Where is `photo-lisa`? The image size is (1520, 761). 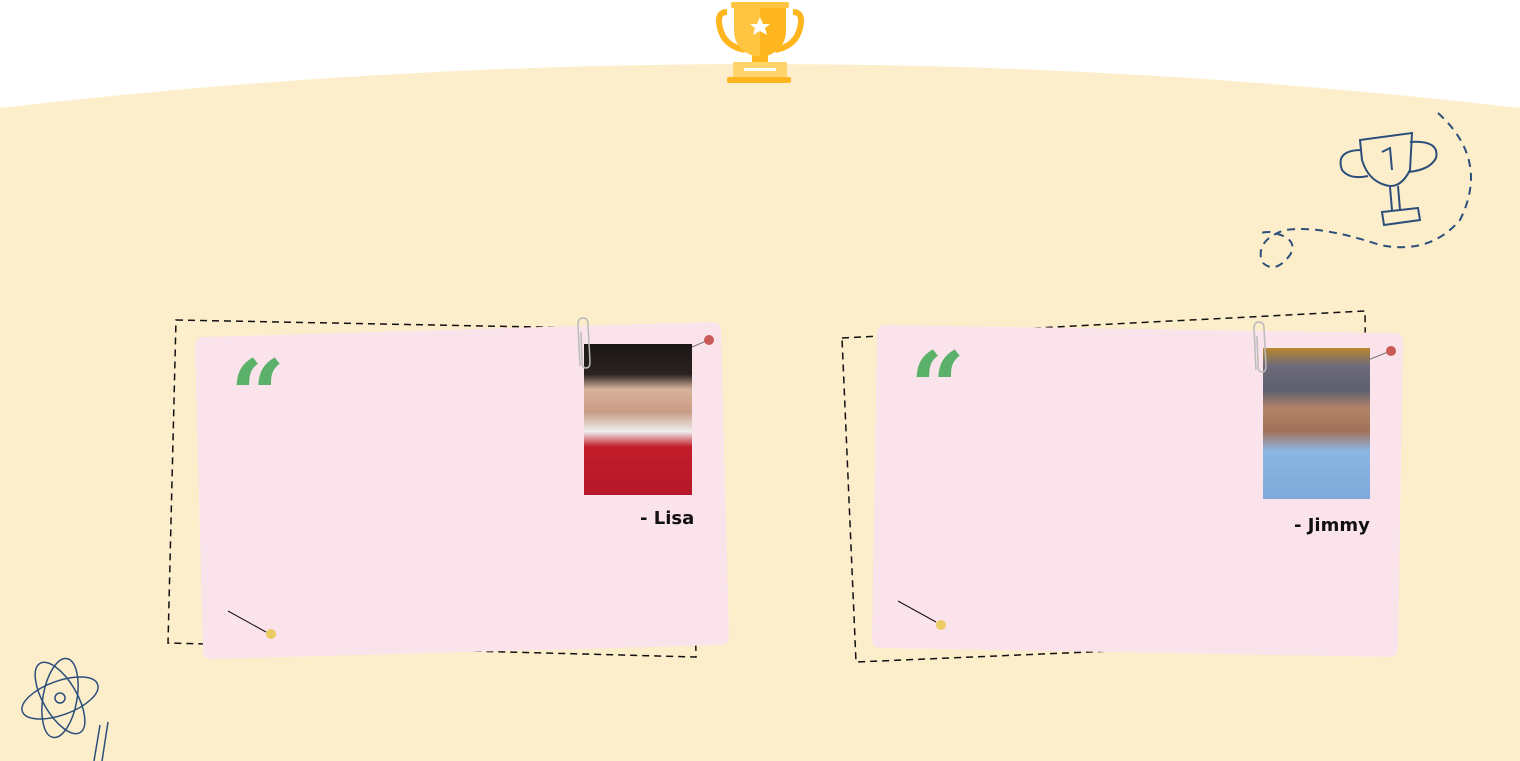
photo-lisa is located at coordinates (638, 419).